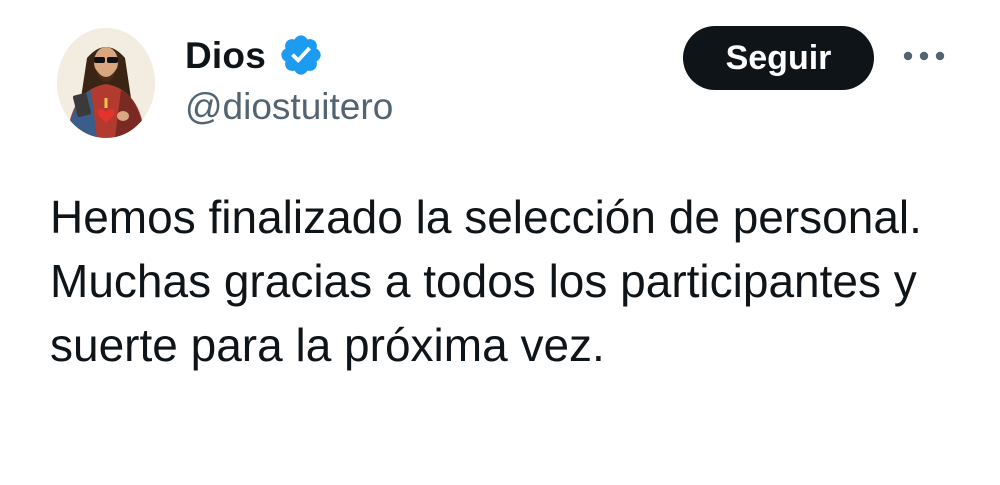  I want to click on author-display-name: Dios, so click(225, 55).